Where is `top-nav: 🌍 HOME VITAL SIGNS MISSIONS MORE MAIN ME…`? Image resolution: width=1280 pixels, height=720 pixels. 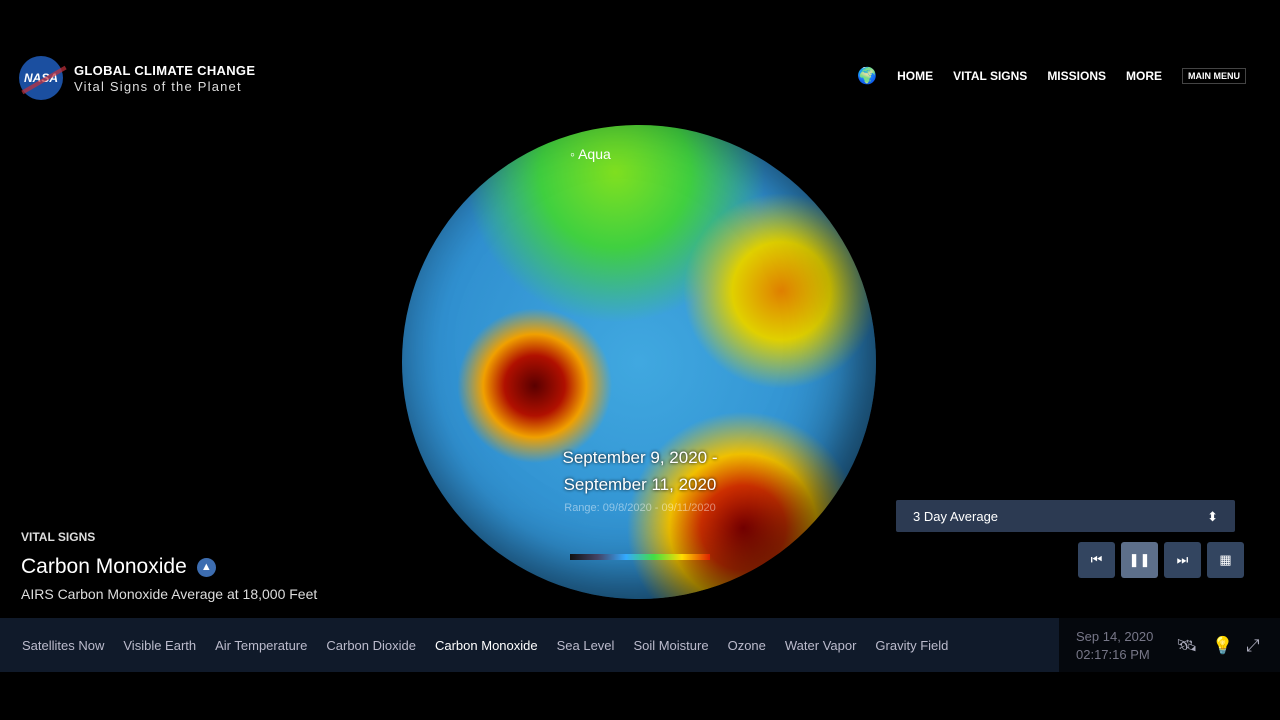 top-nav: 🌍 HOME VITAL SIGNS MISSIONS MORE MAIN ME… is located at coordinates (1051, 76).